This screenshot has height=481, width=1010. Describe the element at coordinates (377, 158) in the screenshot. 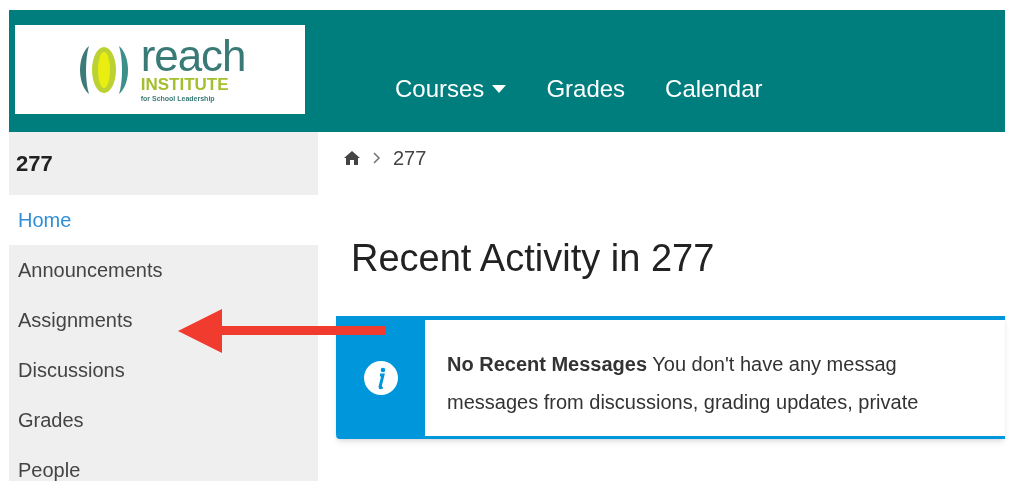

I see `chevron-icon` at that location.